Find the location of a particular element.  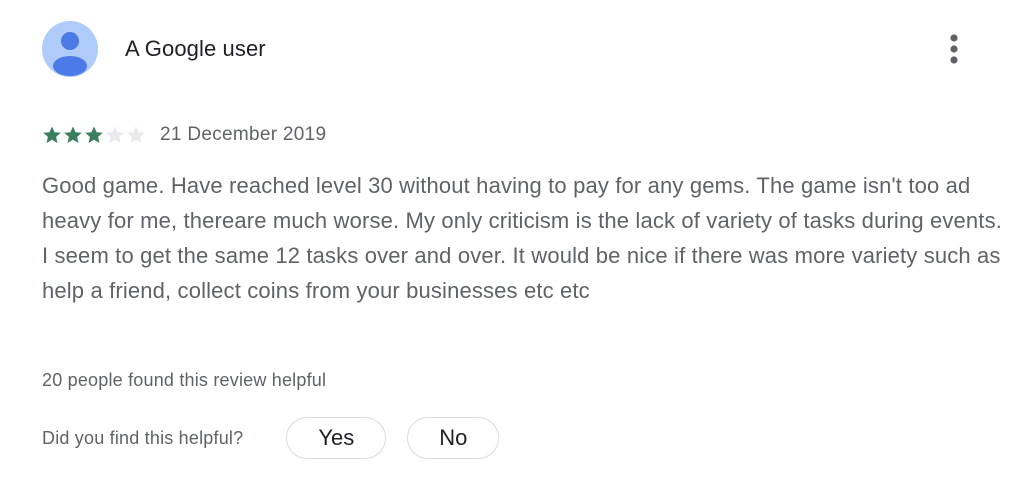

yes-button: Yes is located at coordinates (336, 438).